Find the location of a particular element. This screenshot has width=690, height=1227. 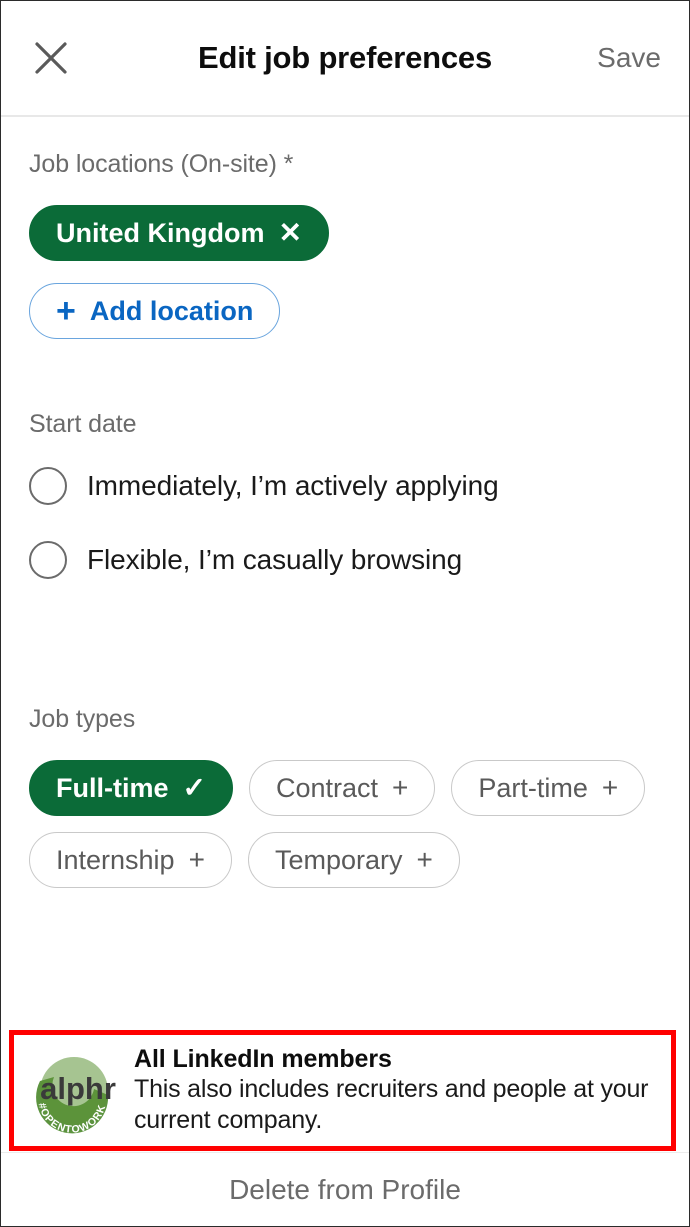

save-button: Save is located at coordinates (629, 58).